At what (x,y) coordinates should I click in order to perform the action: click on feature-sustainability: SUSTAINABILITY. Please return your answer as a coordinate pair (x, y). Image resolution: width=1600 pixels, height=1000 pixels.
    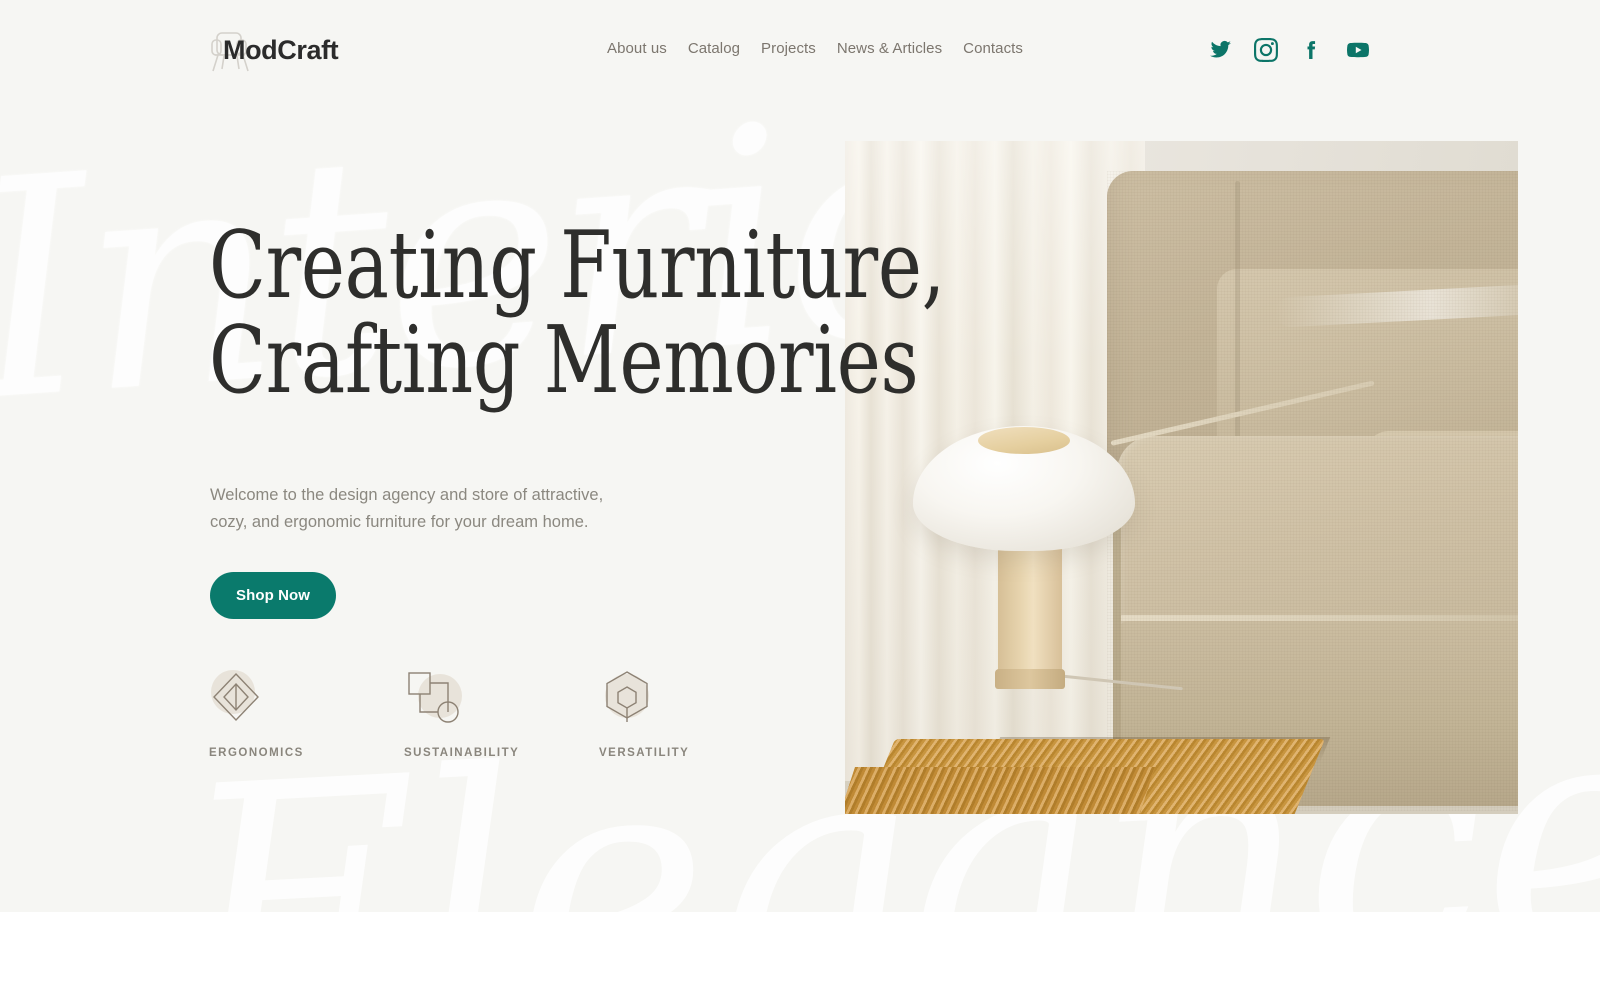
    Looking at the image, I should click on (501, 713).